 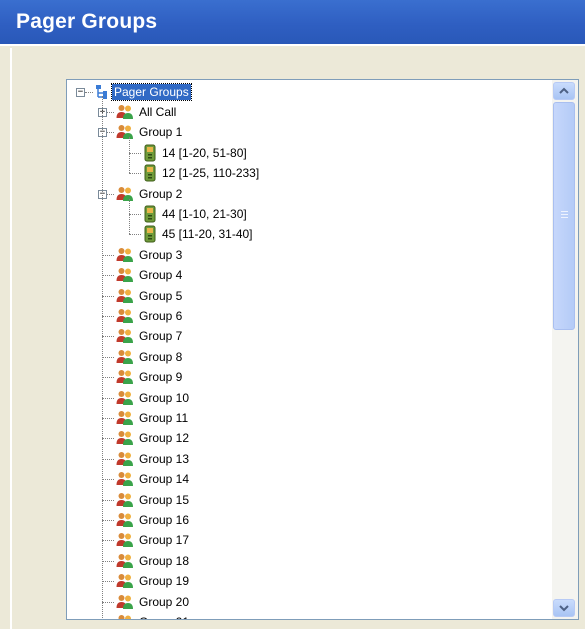 What do you see at coordinates (160, 275) in the screenshot?
I see `tree-item-label: Group 4` at bounding box center [160, 275].